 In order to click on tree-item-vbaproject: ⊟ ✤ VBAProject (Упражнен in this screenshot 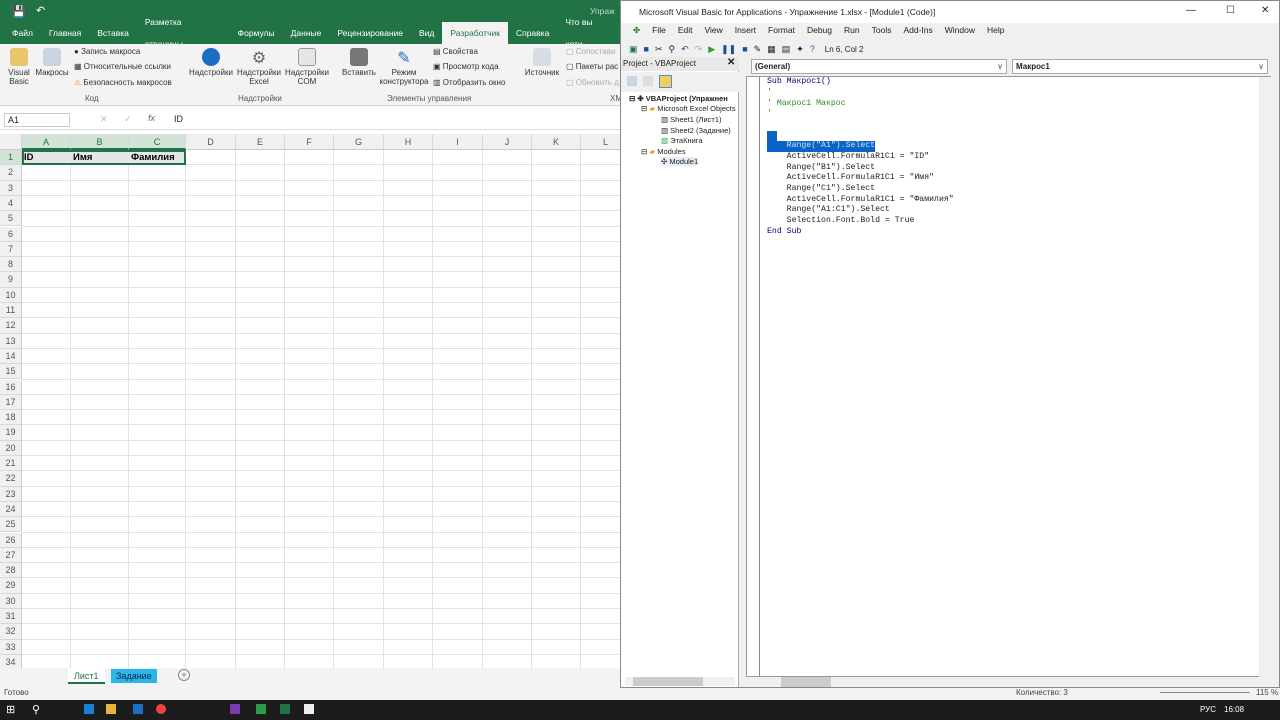, I will do `click(678, 98)`.